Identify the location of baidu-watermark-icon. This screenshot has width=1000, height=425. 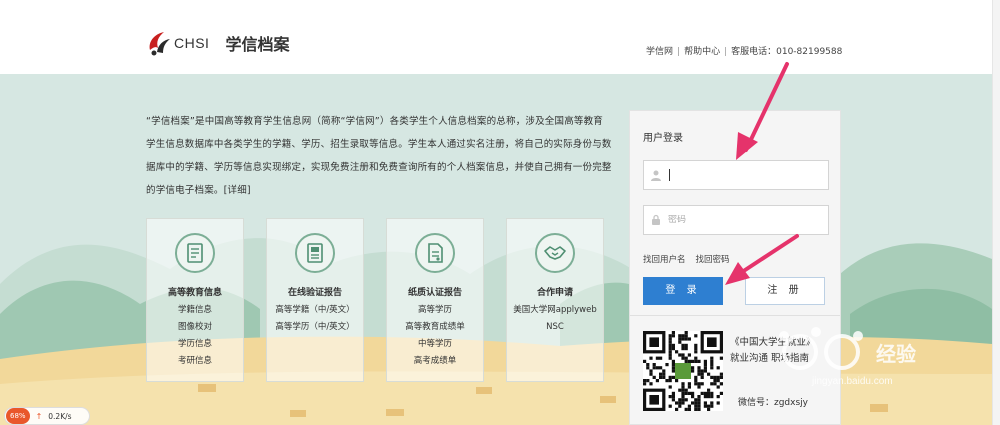
(821, 348).